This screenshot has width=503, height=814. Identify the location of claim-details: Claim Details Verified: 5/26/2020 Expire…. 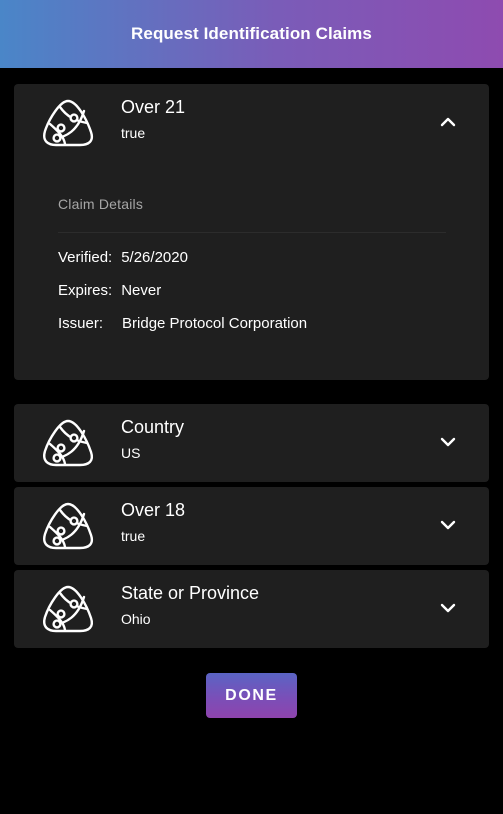
(252, 272).